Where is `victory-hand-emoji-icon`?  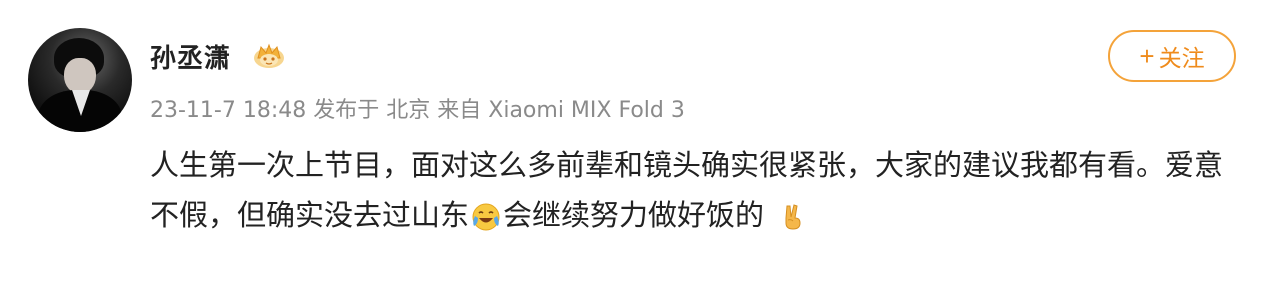
victory-hand-emoji-icon is located at coordinates (793, 217).